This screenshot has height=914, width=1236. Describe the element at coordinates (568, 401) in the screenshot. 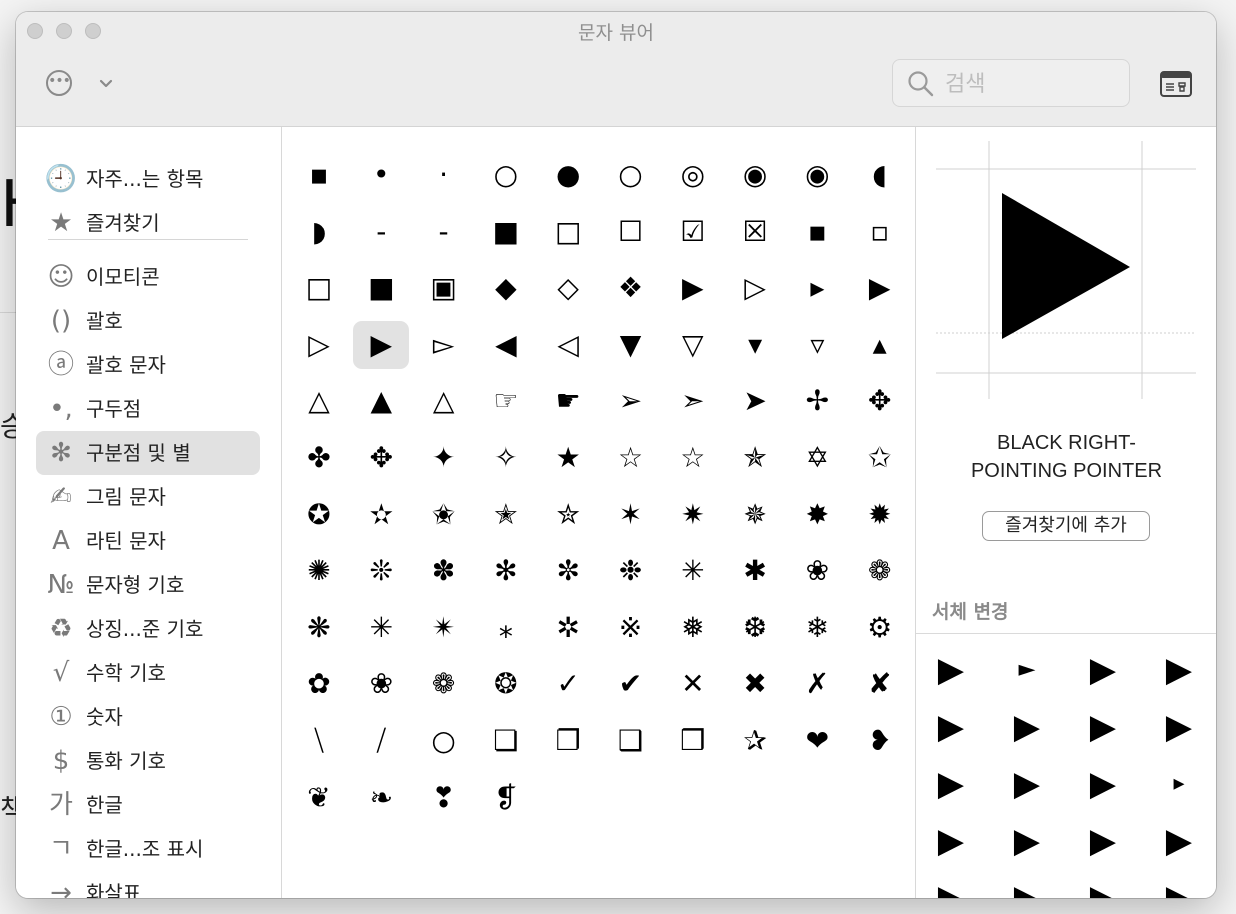

I see `character-cell: ☛` at that location.